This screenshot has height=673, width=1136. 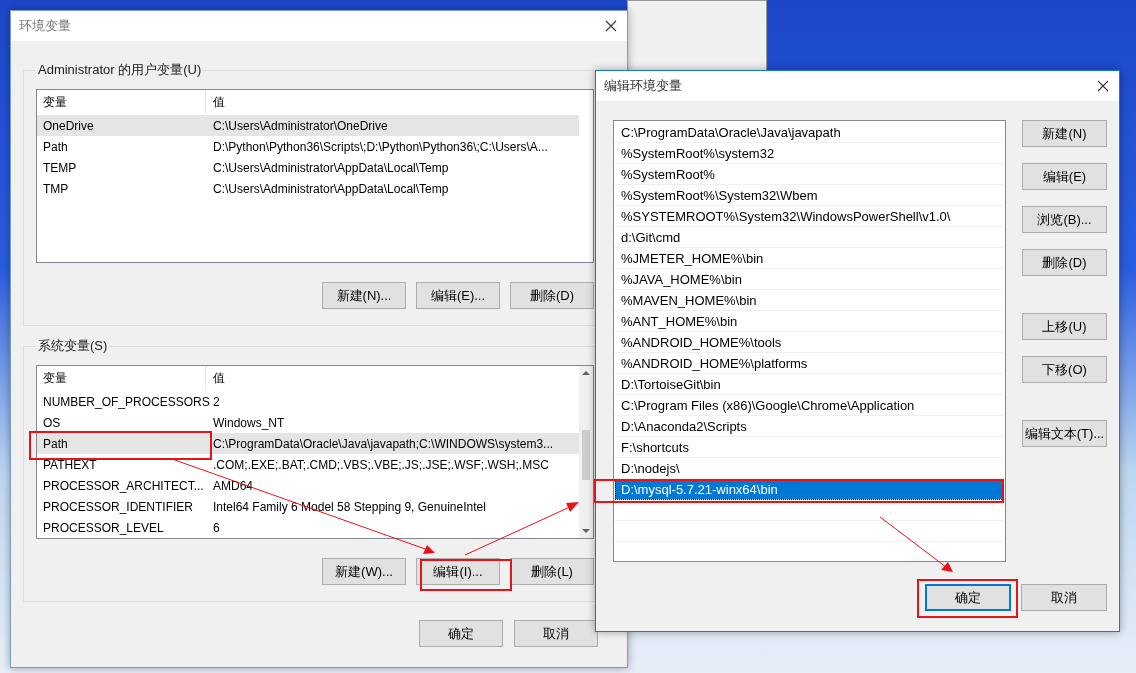 I want to click on list-item: %SystemRoot%\System32\Wbem, so click(x=809, y=195).